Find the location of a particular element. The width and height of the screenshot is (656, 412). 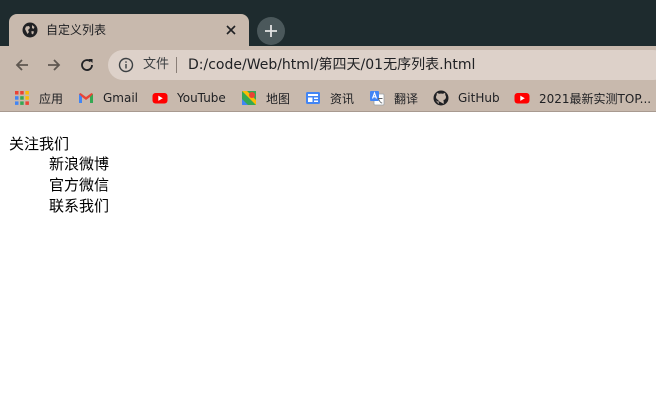

news-icon is located at coordinates (313, 98).